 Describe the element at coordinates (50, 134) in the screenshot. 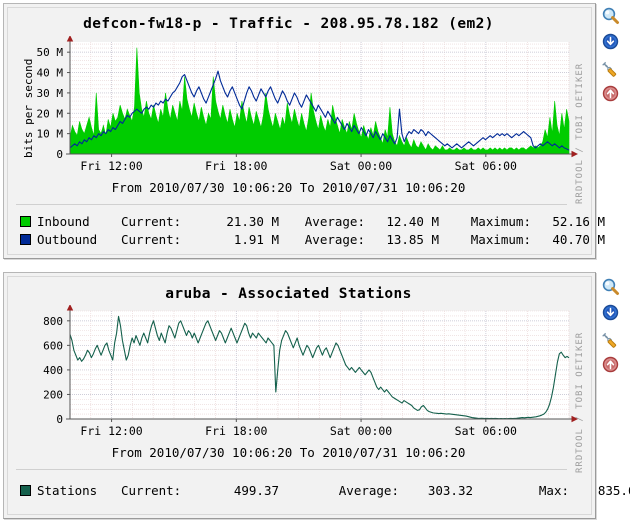

I see `svg-text: 10 M` at that location.